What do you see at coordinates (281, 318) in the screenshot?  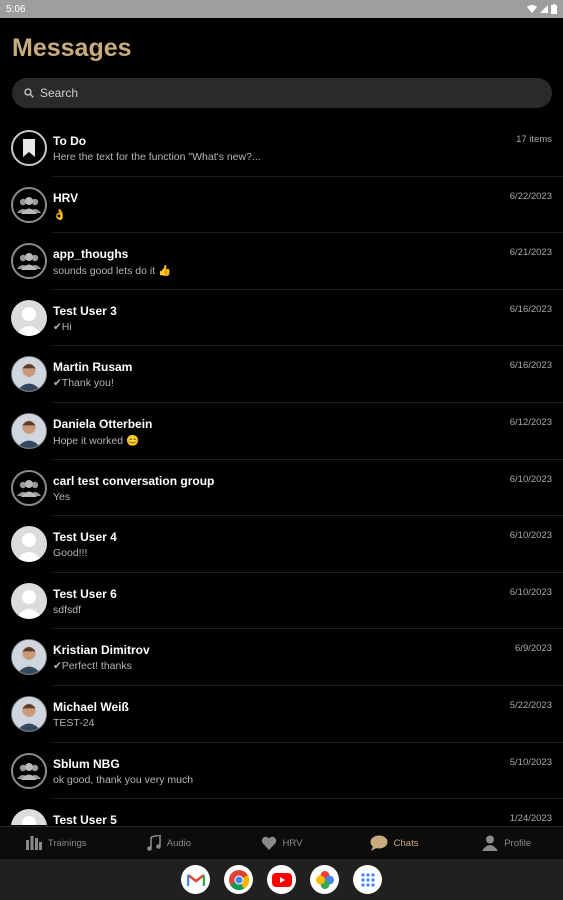 I see `conversation-row: Test User 3 ✔Hi 6/16/2023` at bounding box center [281, 318].